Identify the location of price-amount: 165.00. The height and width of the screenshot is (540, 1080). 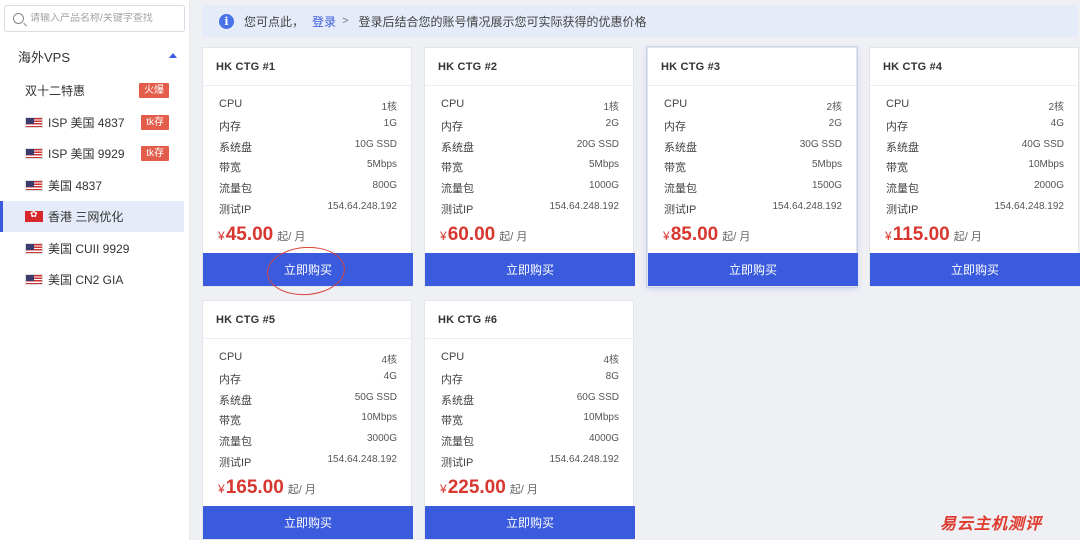
(254, 487).